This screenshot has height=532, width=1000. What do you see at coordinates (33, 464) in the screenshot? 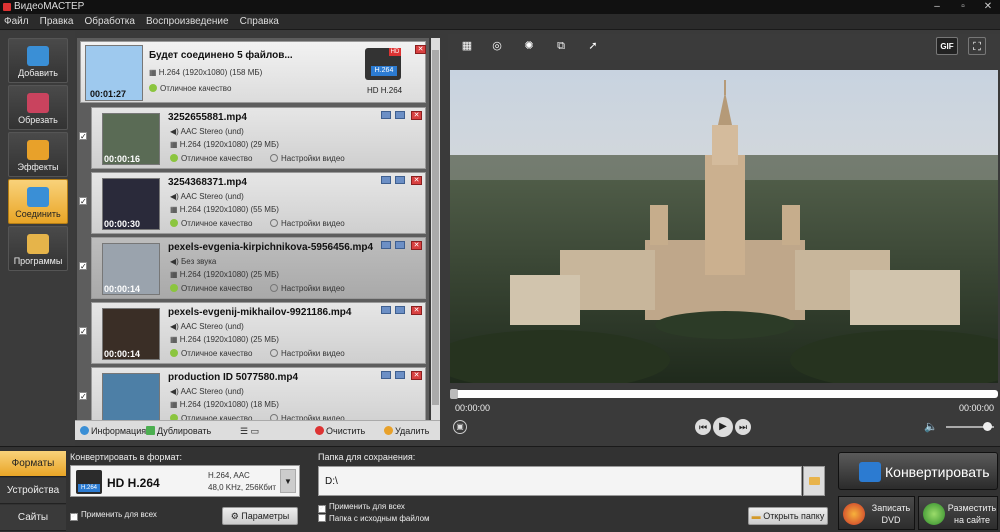
I see `tab-formats: Форматы` at bounding box center [33, 464].